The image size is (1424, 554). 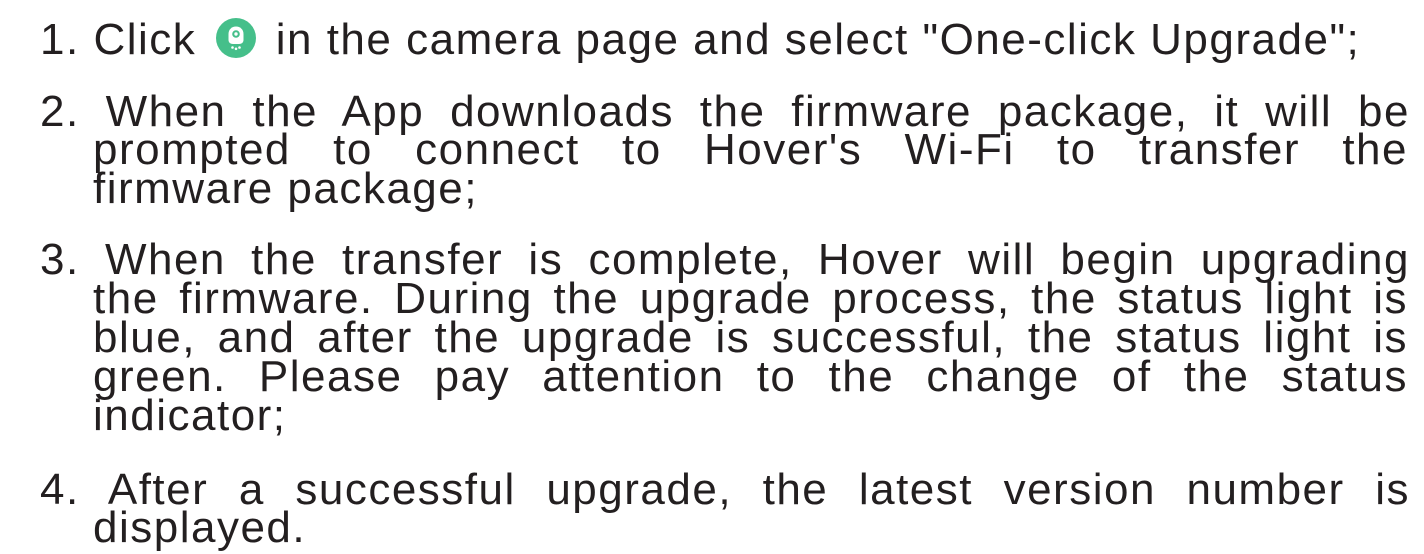 What do you see at coordinates (200, 528) in the screenshot?
I see `step-4-line-2: displayed.` at bounding box center [200, 528].